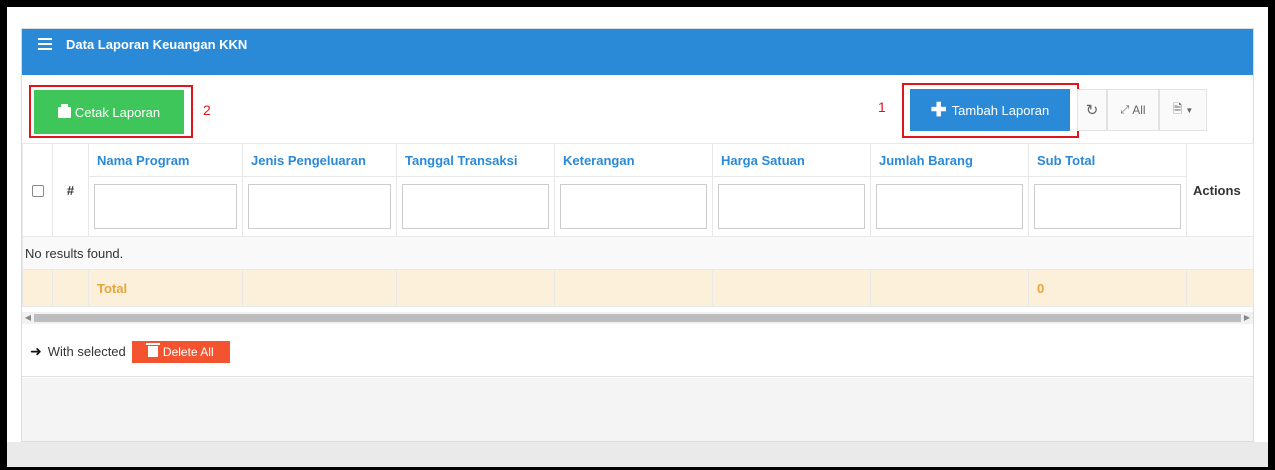 The height and width of the screenshot is (470, 1275). I want to click on delete-all-button: Delete All, so click(180, 351).